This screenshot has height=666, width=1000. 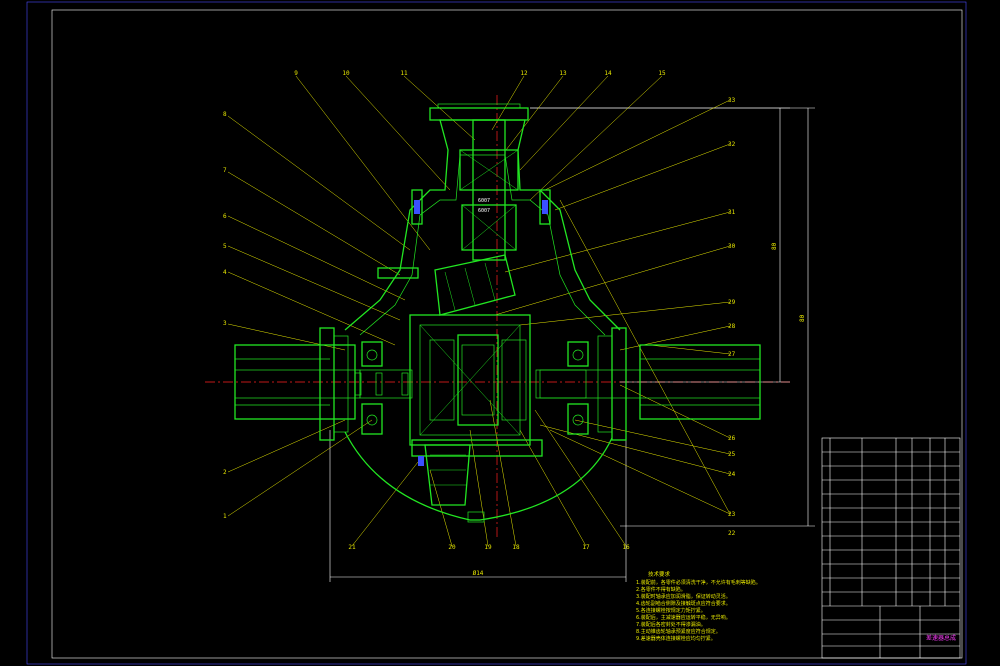 What do you see at coordinates (479, 114) in the screenshot?
I see `top-flange` at bounding box center [479, 114].